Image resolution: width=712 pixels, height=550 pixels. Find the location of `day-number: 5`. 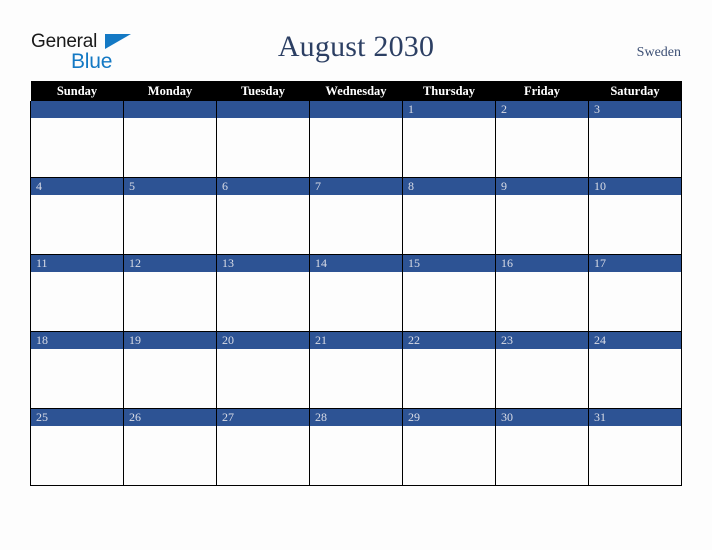

day-number: 5 is located at coordinates (170, 186).